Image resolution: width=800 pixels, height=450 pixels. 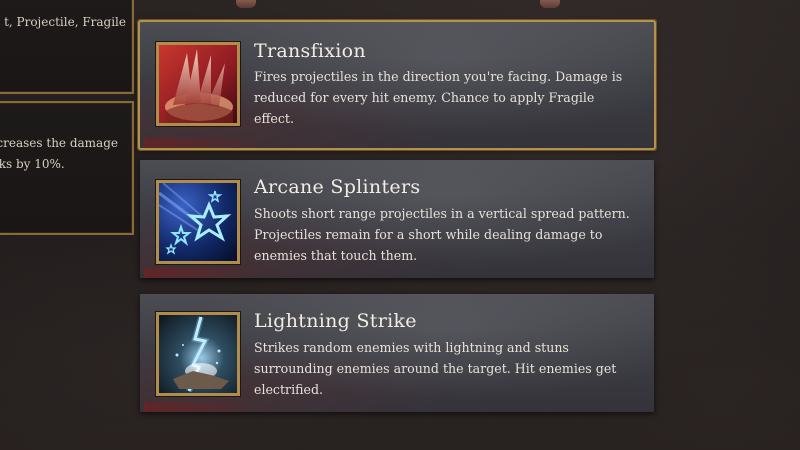 I want to click on side-info-panel-tags: t, Projectile, Fragile, so click(x=67, y=47).